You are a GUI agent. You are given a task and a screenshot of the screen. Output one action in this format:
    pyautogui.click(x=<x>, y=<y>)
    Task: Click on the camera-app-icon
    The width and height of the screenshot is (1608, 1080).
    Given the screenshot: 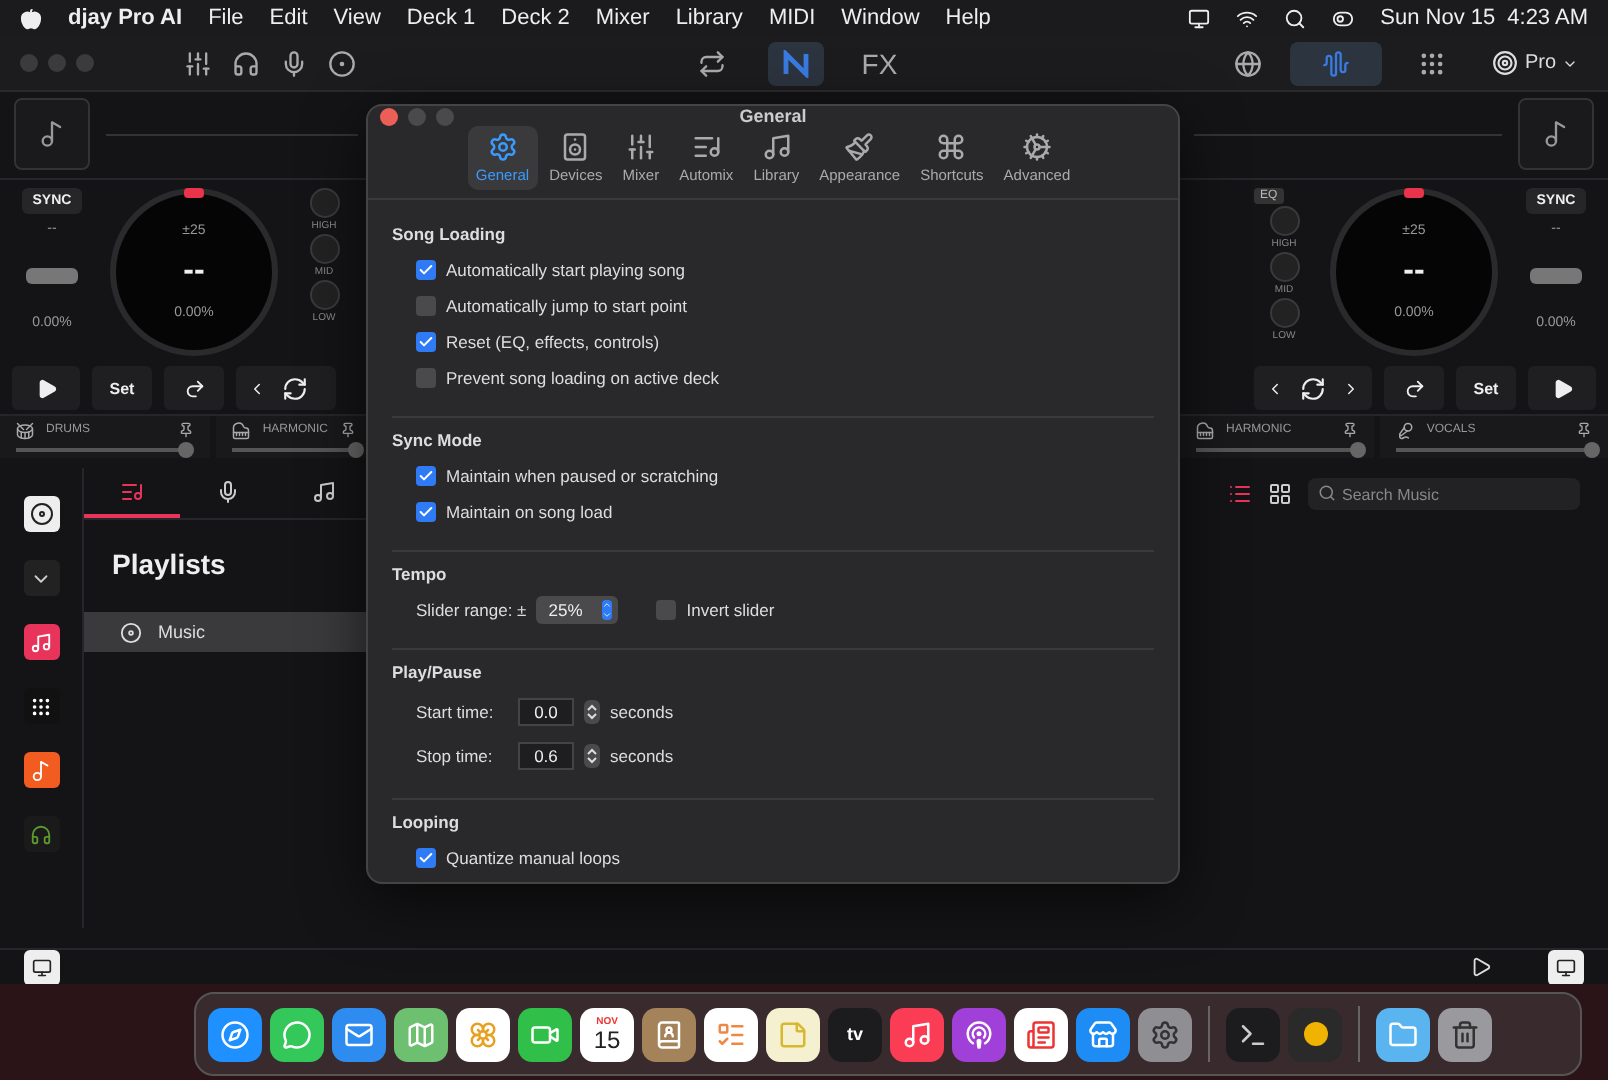 What is the action you would take?
    pyautogui.click(x=545, y=1034)
    